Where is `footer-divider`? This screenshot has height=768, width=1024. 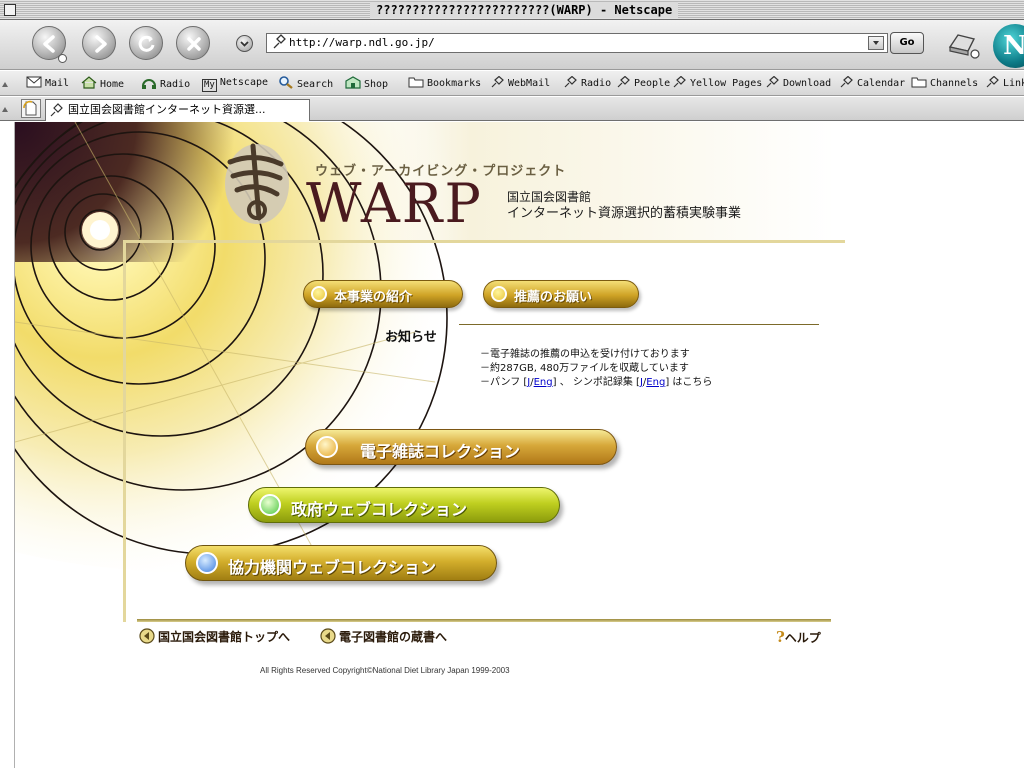
footer-divider is located at coordinates (484, 620).